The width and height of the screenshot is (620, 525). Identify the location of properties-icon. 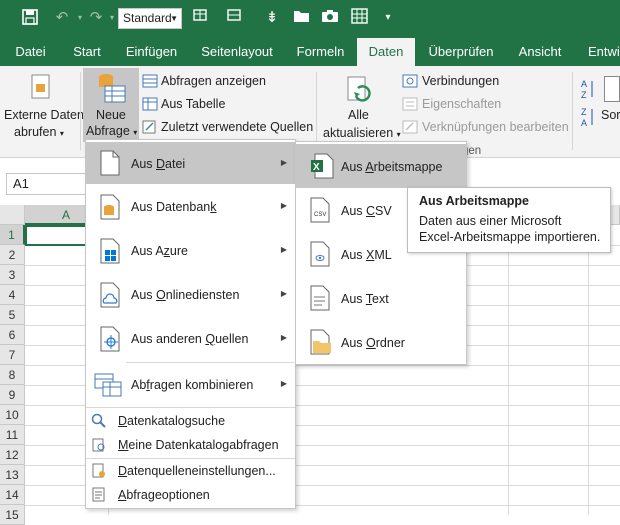
(410, 104).